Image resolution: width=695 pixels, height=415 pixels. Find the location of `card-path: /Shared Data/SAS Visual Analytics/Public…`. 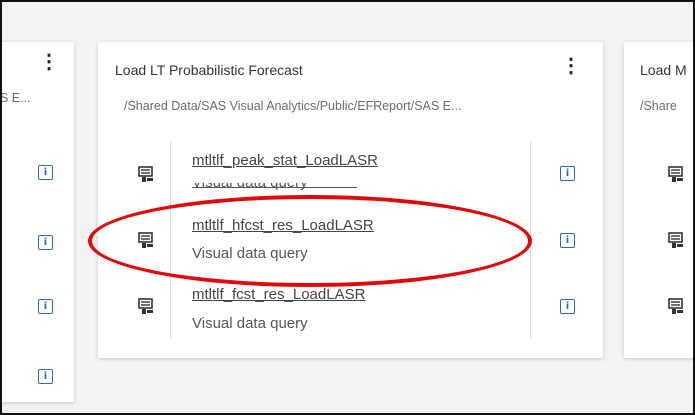

card-path: /Shared Data/SAS Visual Analytics/Public… is located at coordinates (293, 106).